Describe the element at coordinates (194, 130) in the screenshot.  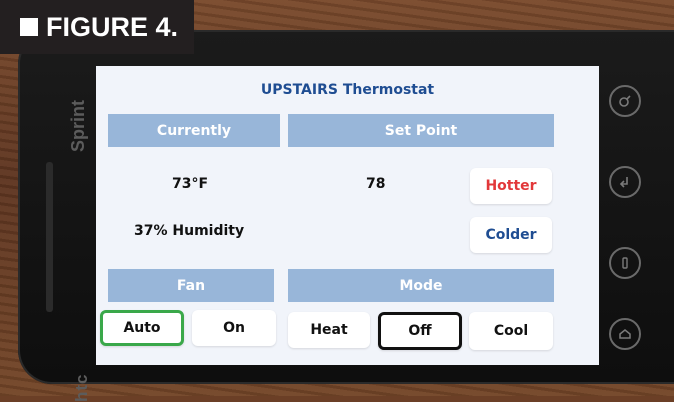
I see `currently-header: Currently` at that location.